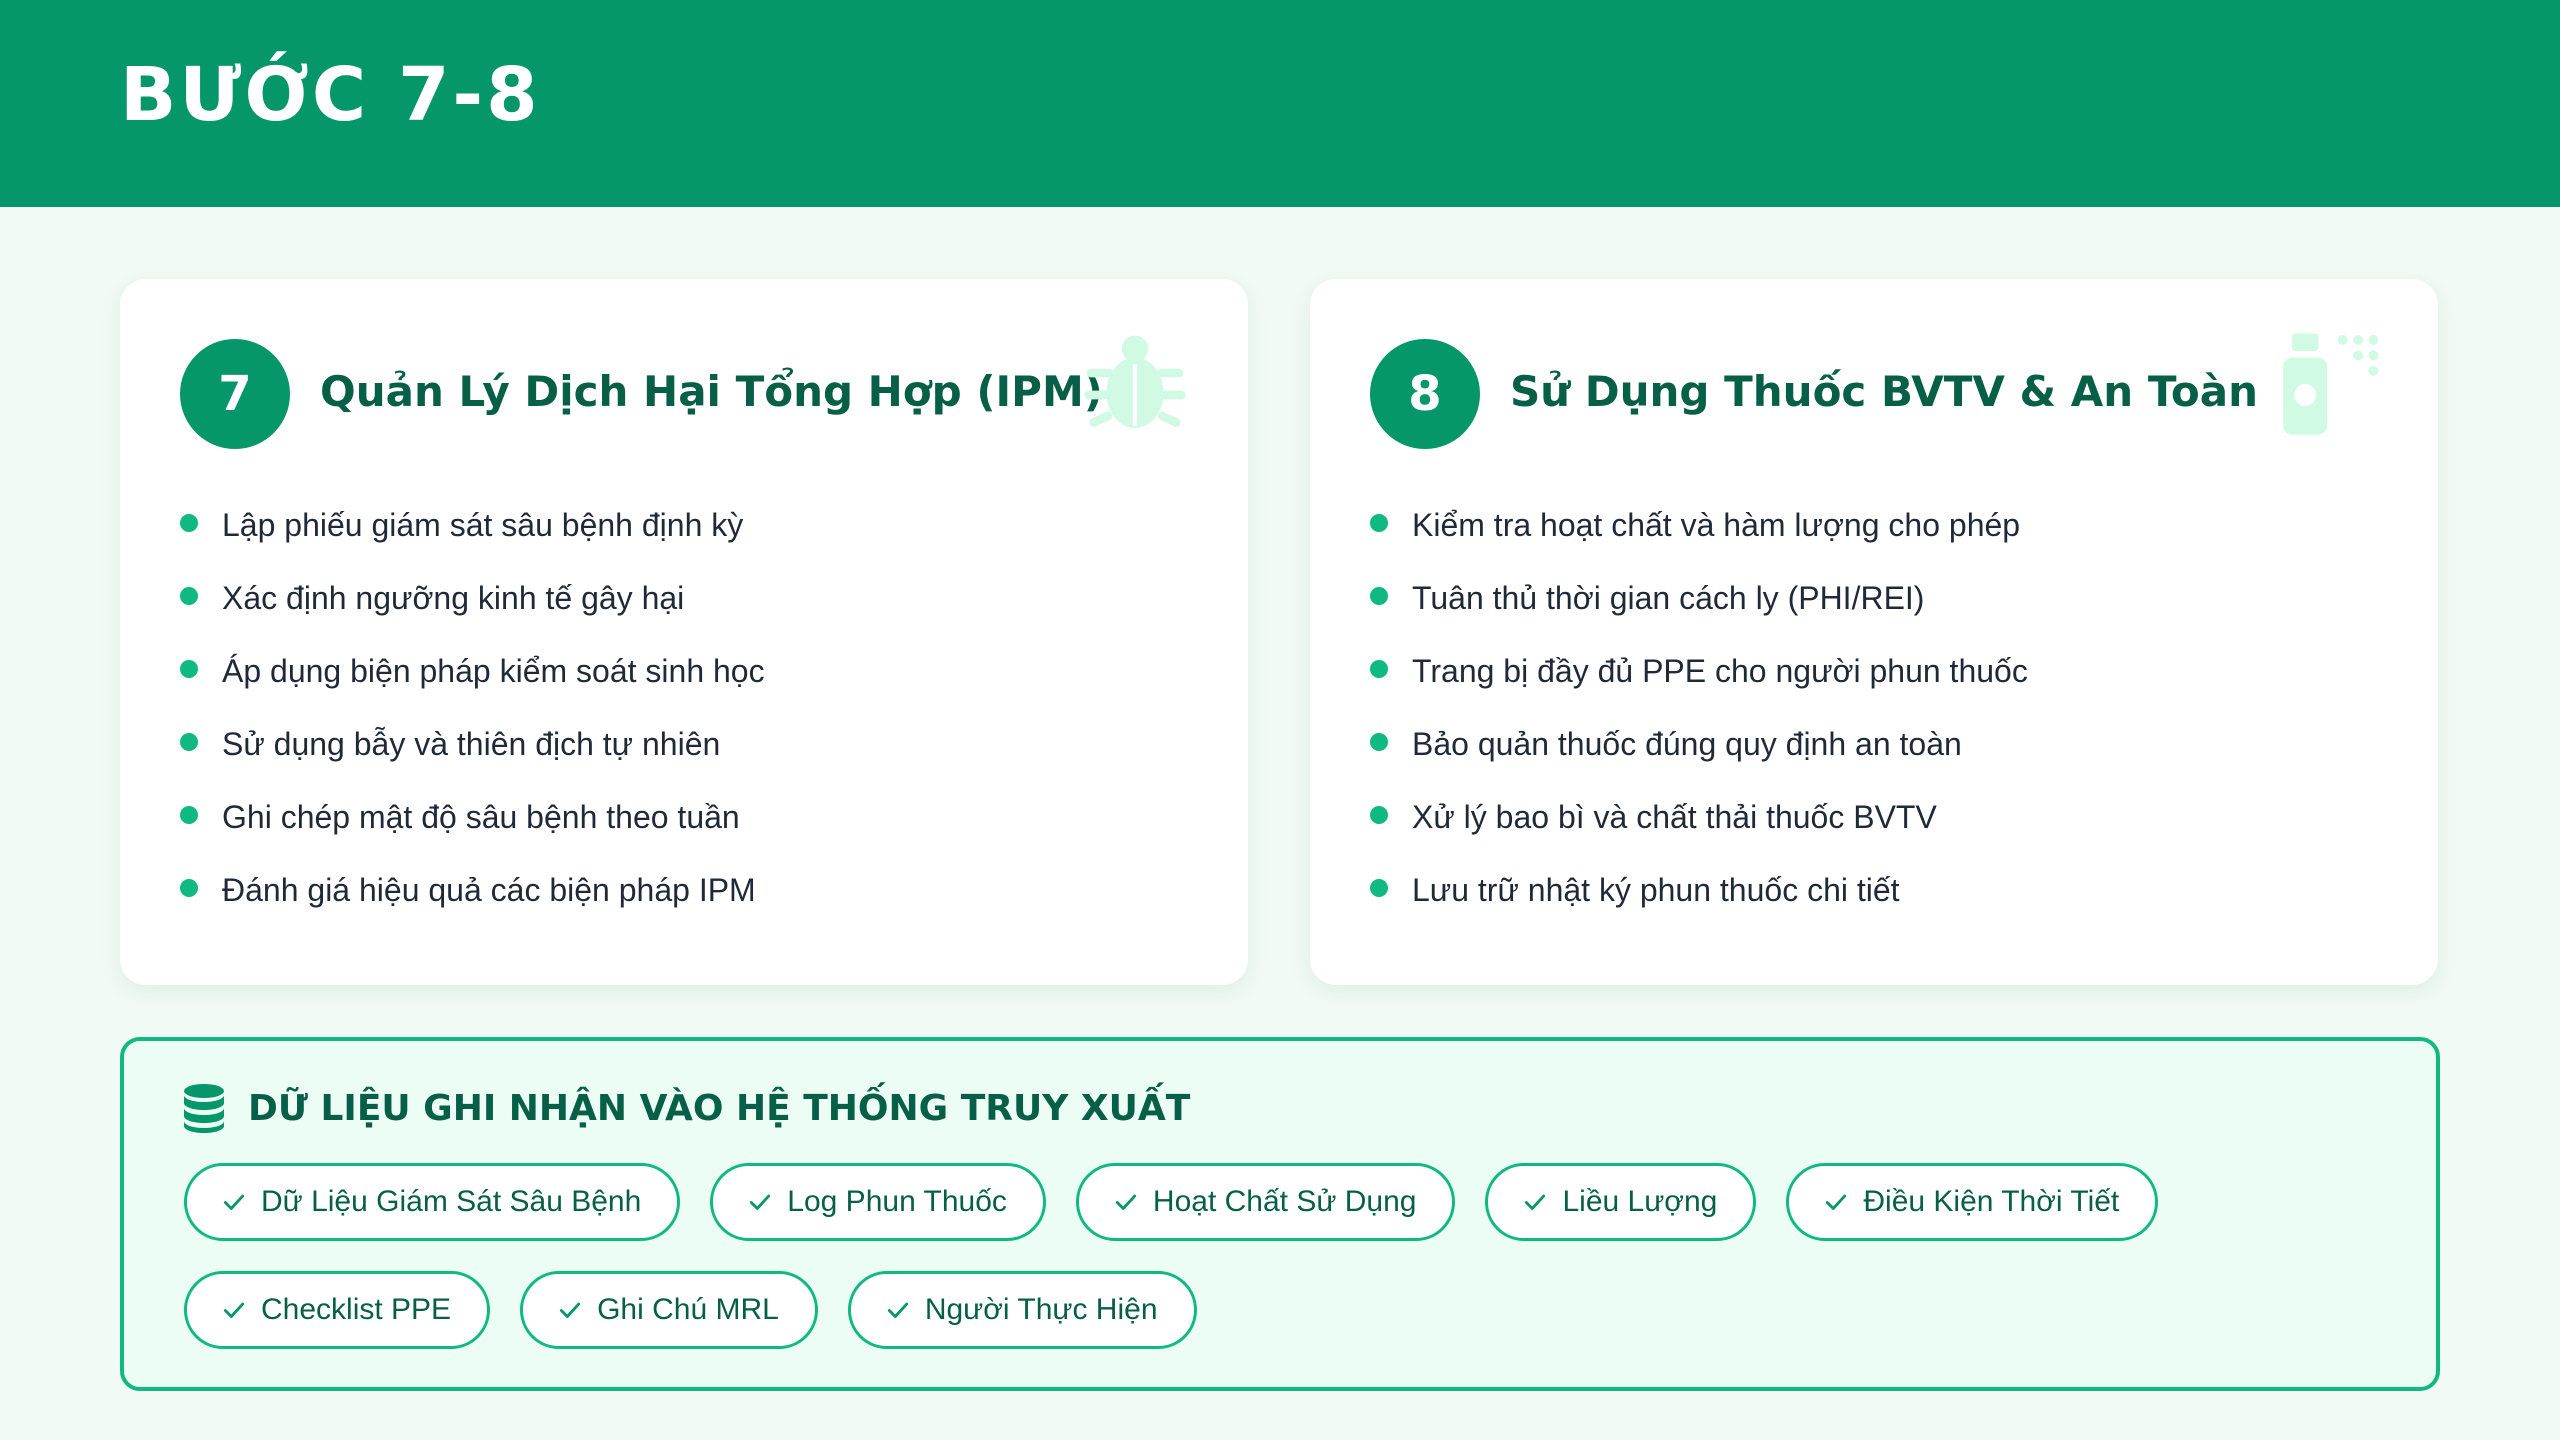 This screenshot has height=1440, width=2560. Describe the element at coordinates (330, 95) in the screenshot. I see `page-title: BƯỚC 7-8` at that location.